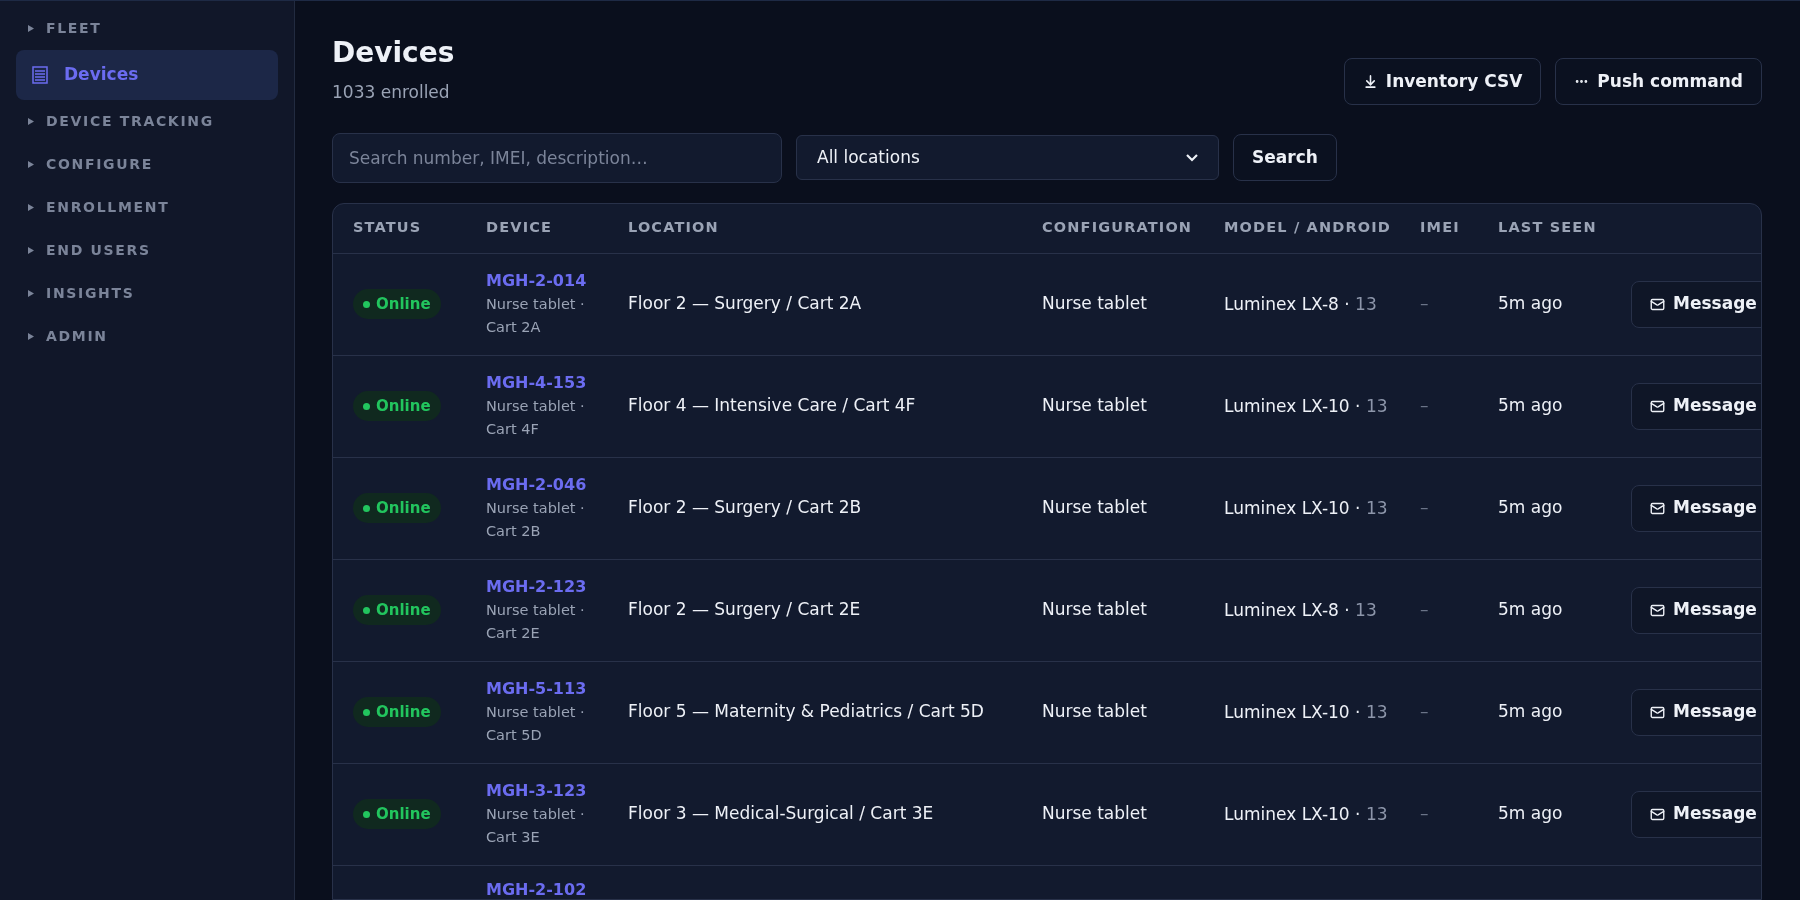 The height and width of the screenshot is (900, 1800). I want to click on sidebar-section: ENROLLMENT, so click(147, 207).